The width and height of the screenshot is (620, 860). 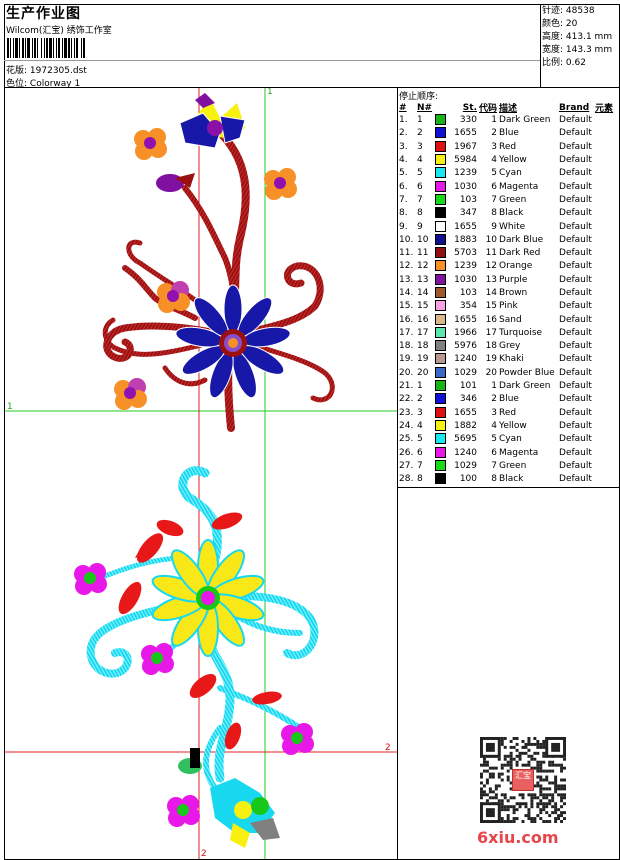 What do you see at coordinates (420, 199) in the screenshot?
I see `row-n: 7` at bounding box center [420, 199].